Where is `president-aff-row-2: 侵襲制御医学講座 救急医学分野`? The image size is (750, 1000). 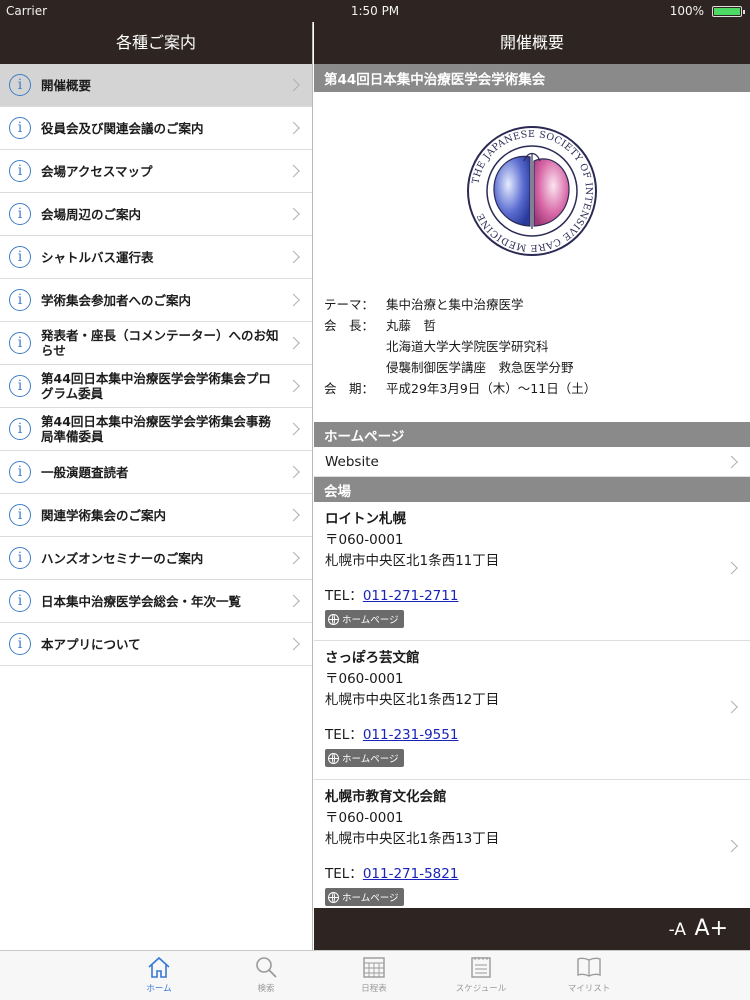 president-aff-row-2: 侵襲制御医学講座 救急医学分野 is located at coordinates (532, 367).